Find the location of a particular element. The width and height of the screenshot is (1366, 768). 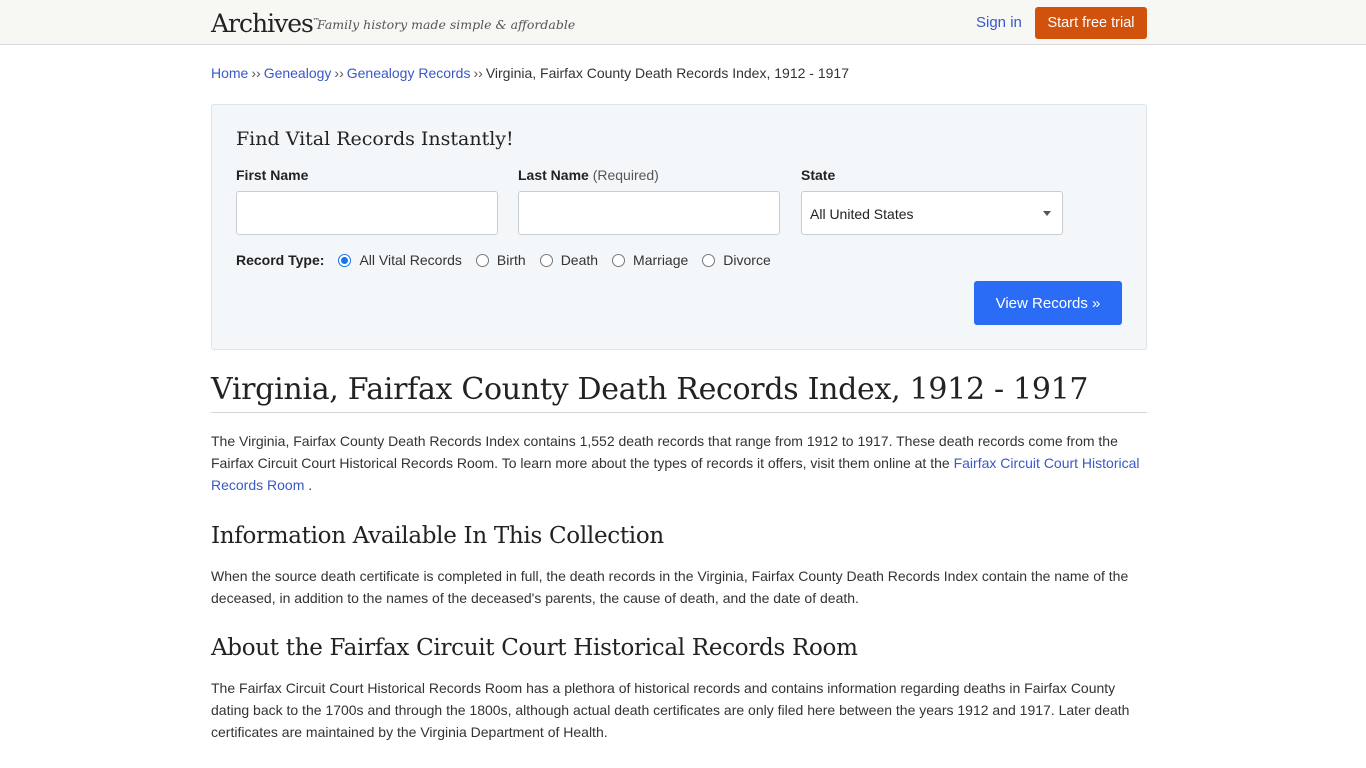

radio-marriage: Marriage is located at coordinates (650, 260).